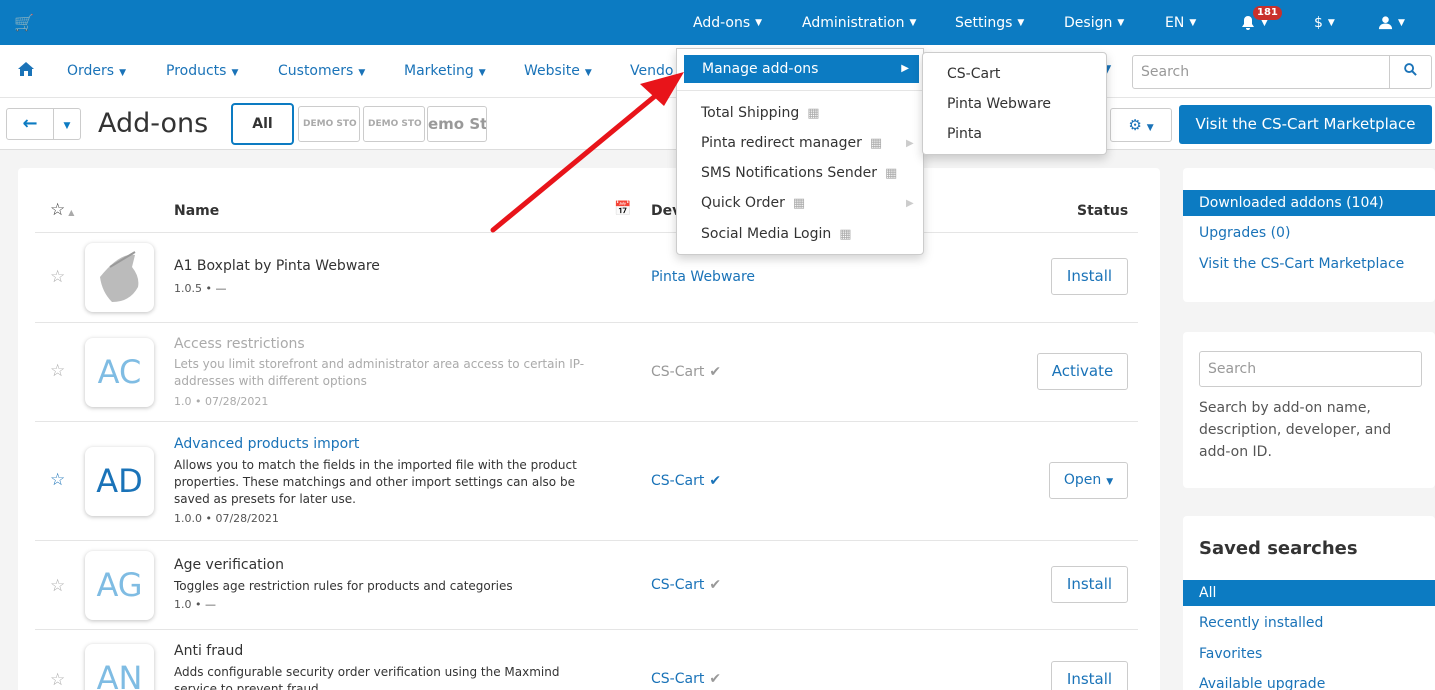  I want to click on annotation-arrow-icon, so click(587, 152).